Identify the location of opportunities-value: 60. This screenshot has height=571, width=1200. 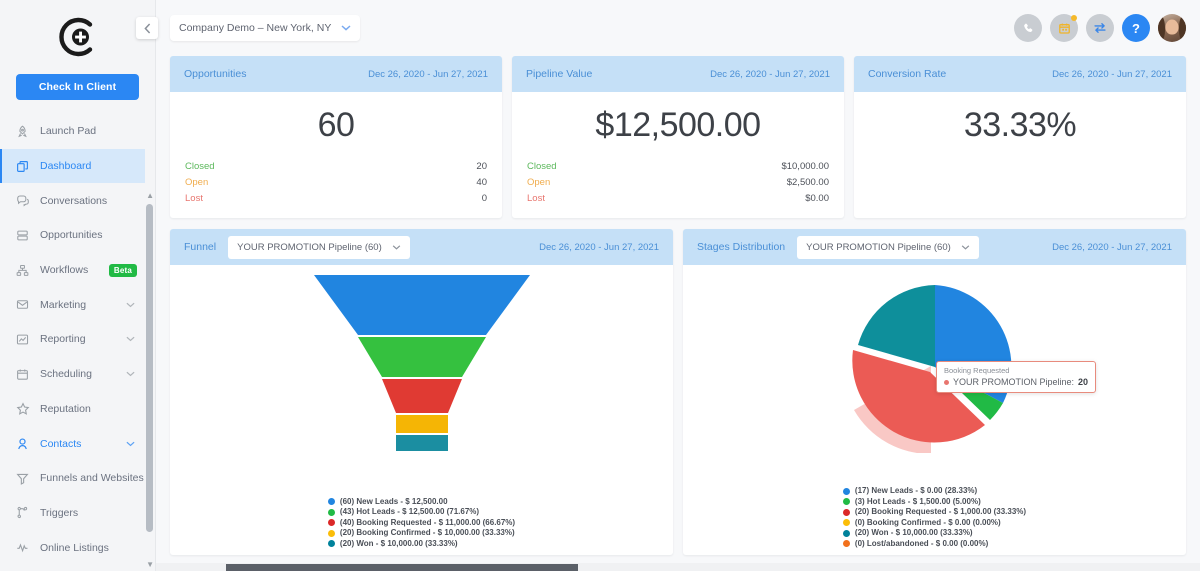
(336, 125).